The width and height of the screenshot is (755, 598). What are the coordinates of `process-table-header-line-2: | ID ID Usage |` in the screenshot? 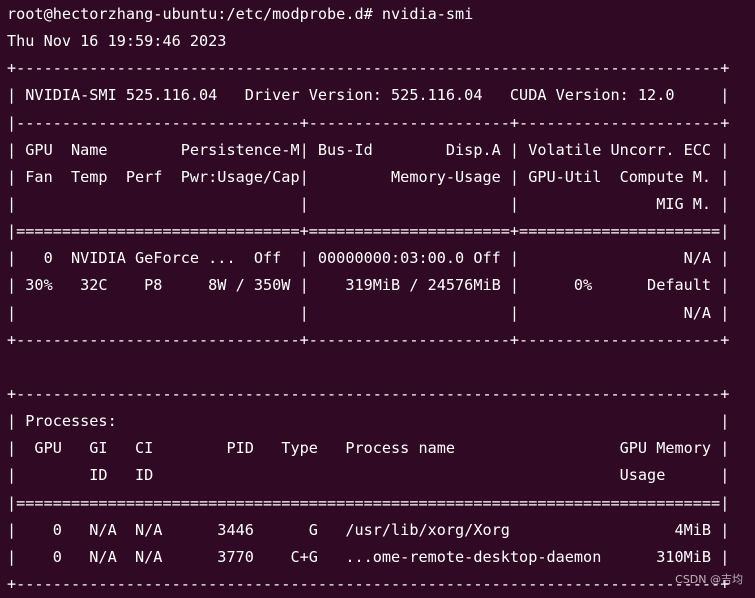 It's located at (368, 475).